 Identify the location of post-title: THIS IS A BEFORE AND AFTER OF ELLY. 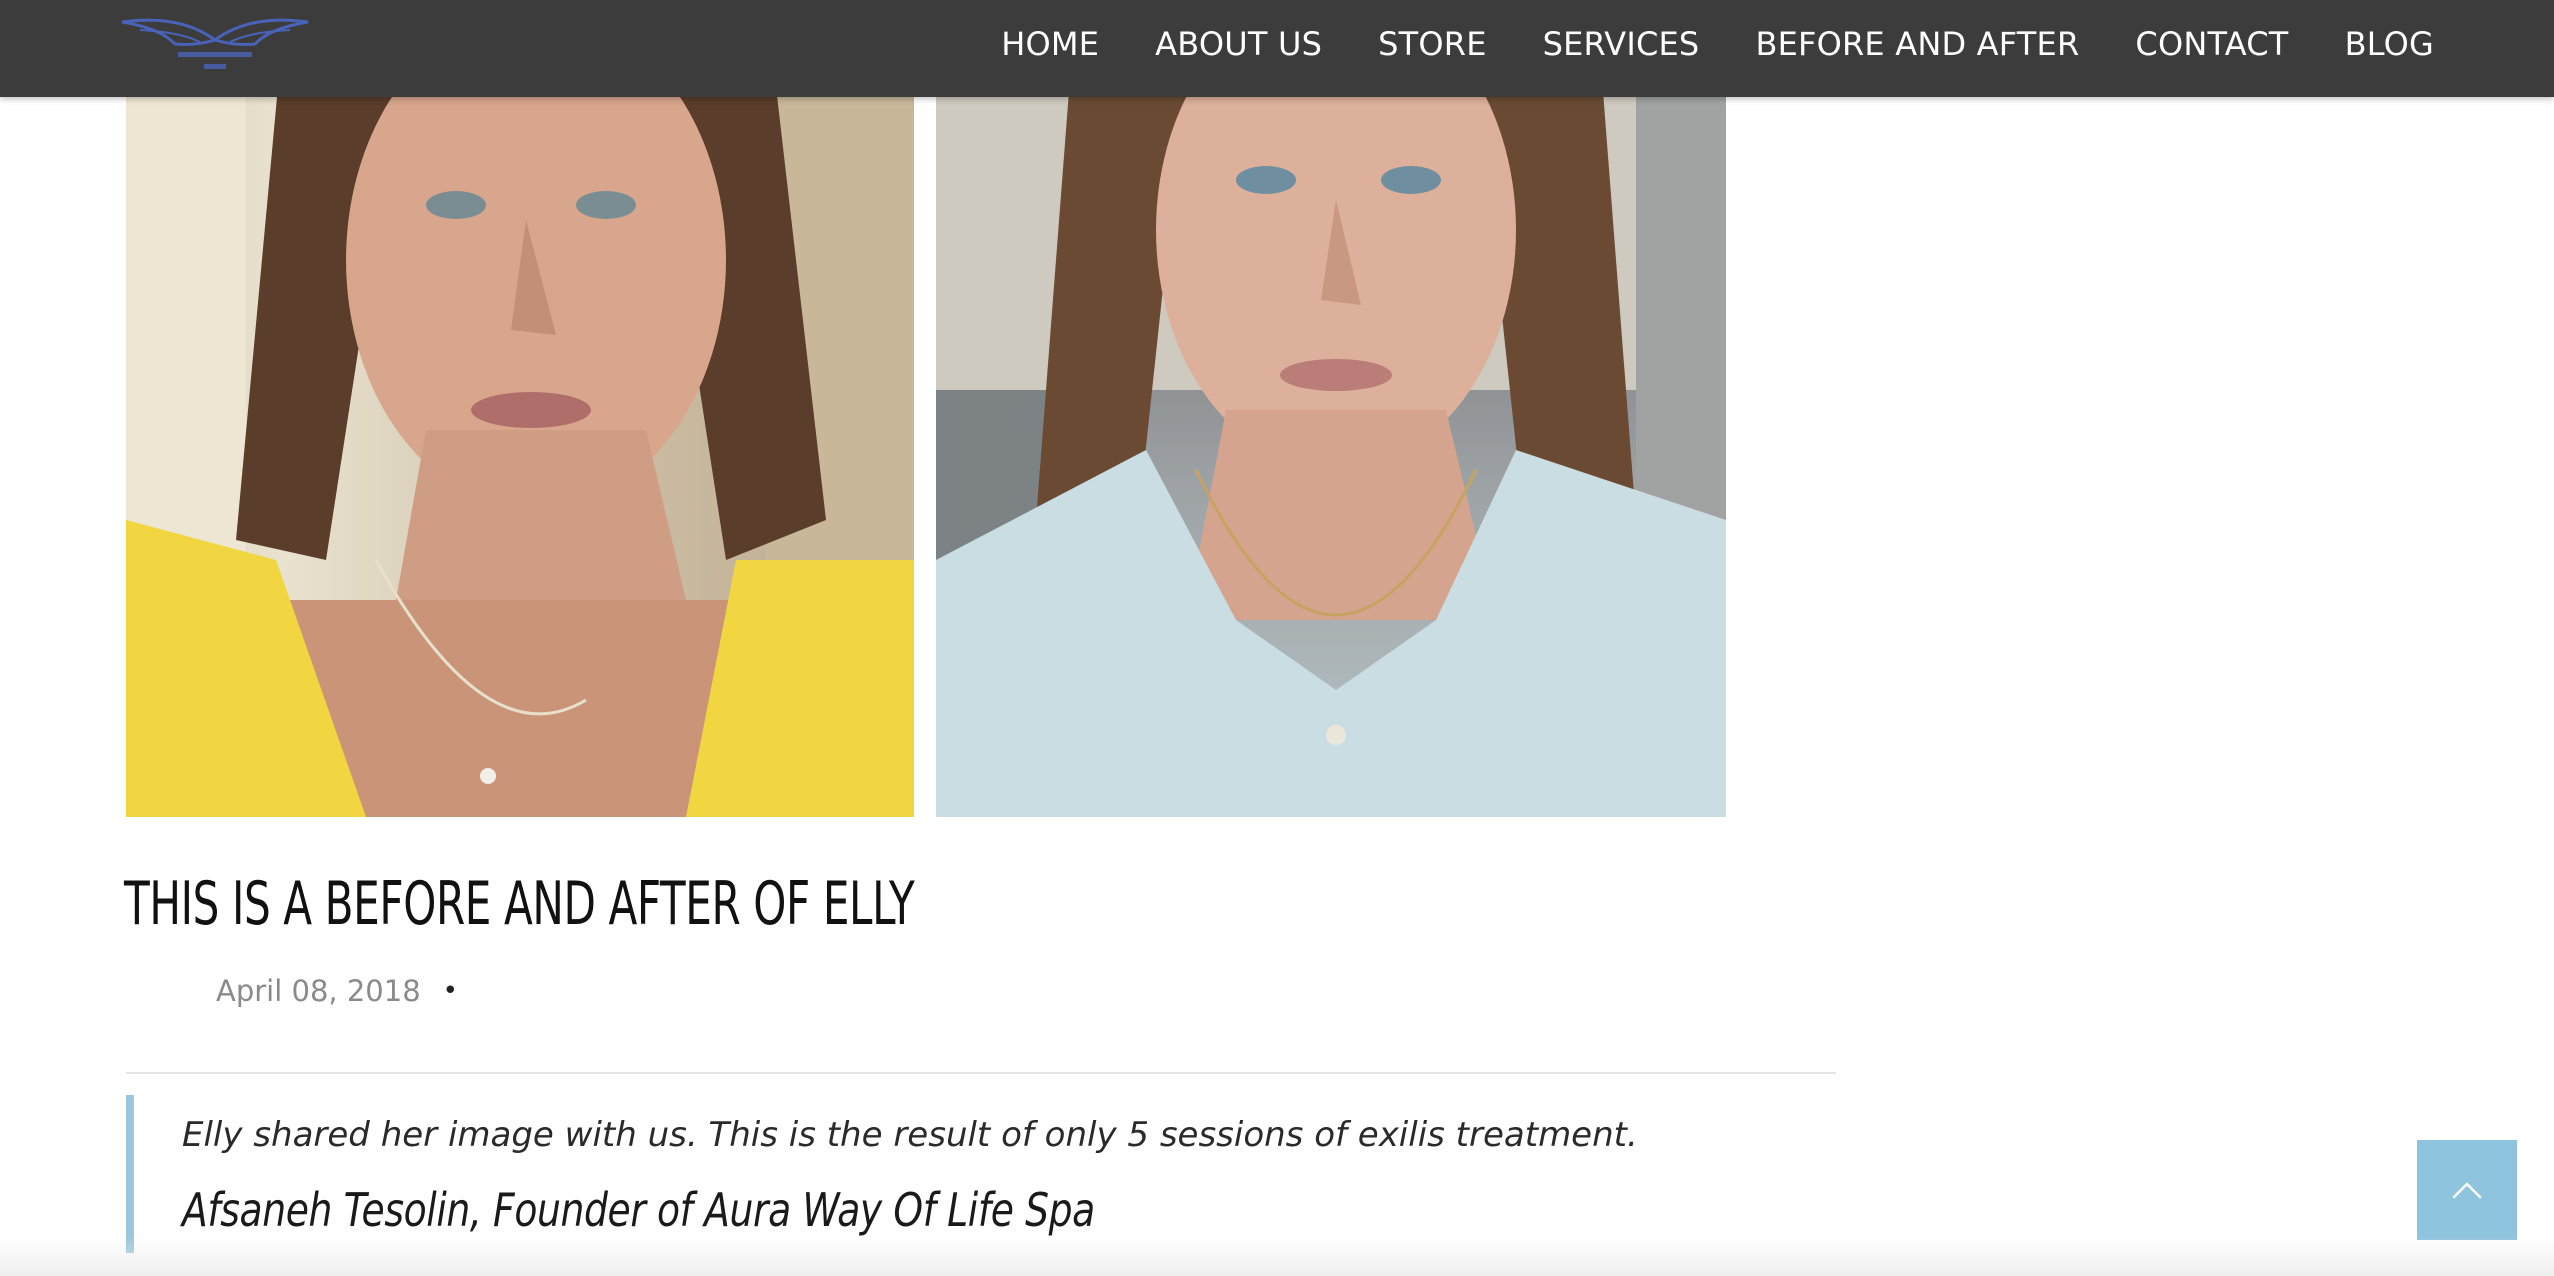
(519, 904).